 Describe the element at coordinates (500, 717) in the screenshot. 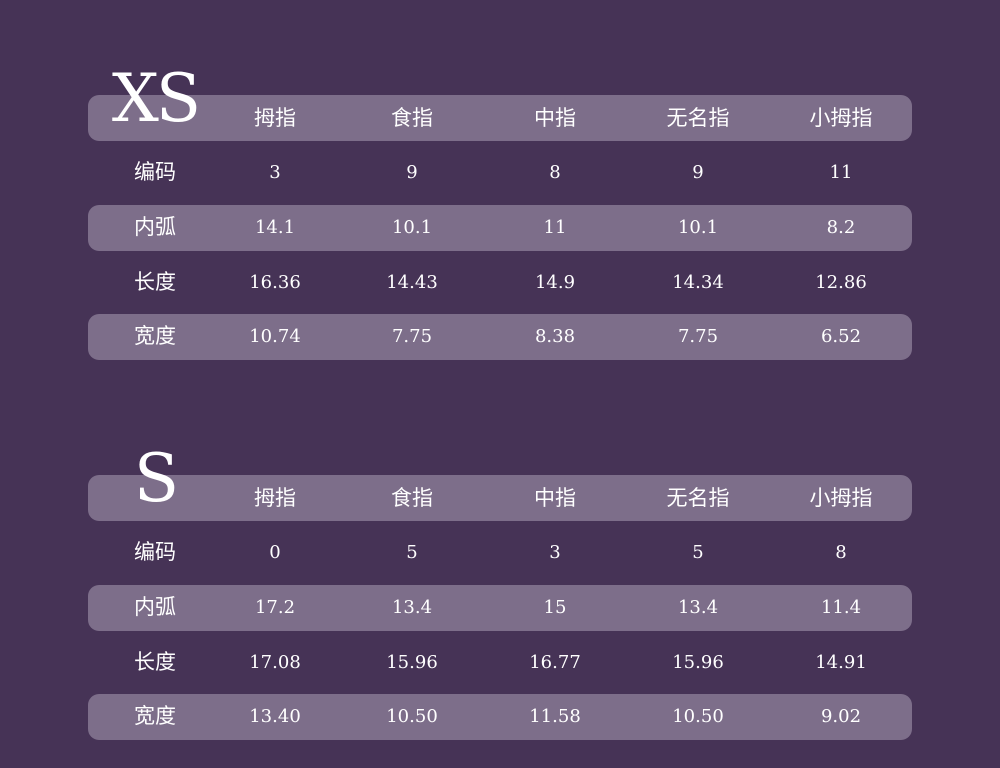

I see `table-row: 宽度 13.40 10.50 11.58 10.50 9.02` at that location.